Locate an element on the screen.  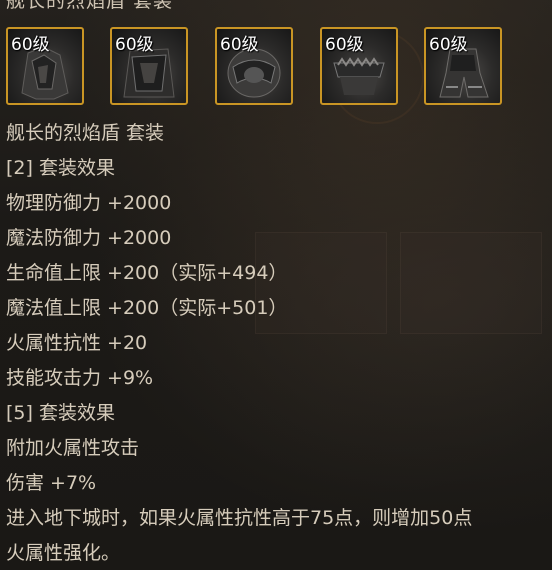
stat-line: 魔法防御力 +2000 is located at coordinates (89, 238).